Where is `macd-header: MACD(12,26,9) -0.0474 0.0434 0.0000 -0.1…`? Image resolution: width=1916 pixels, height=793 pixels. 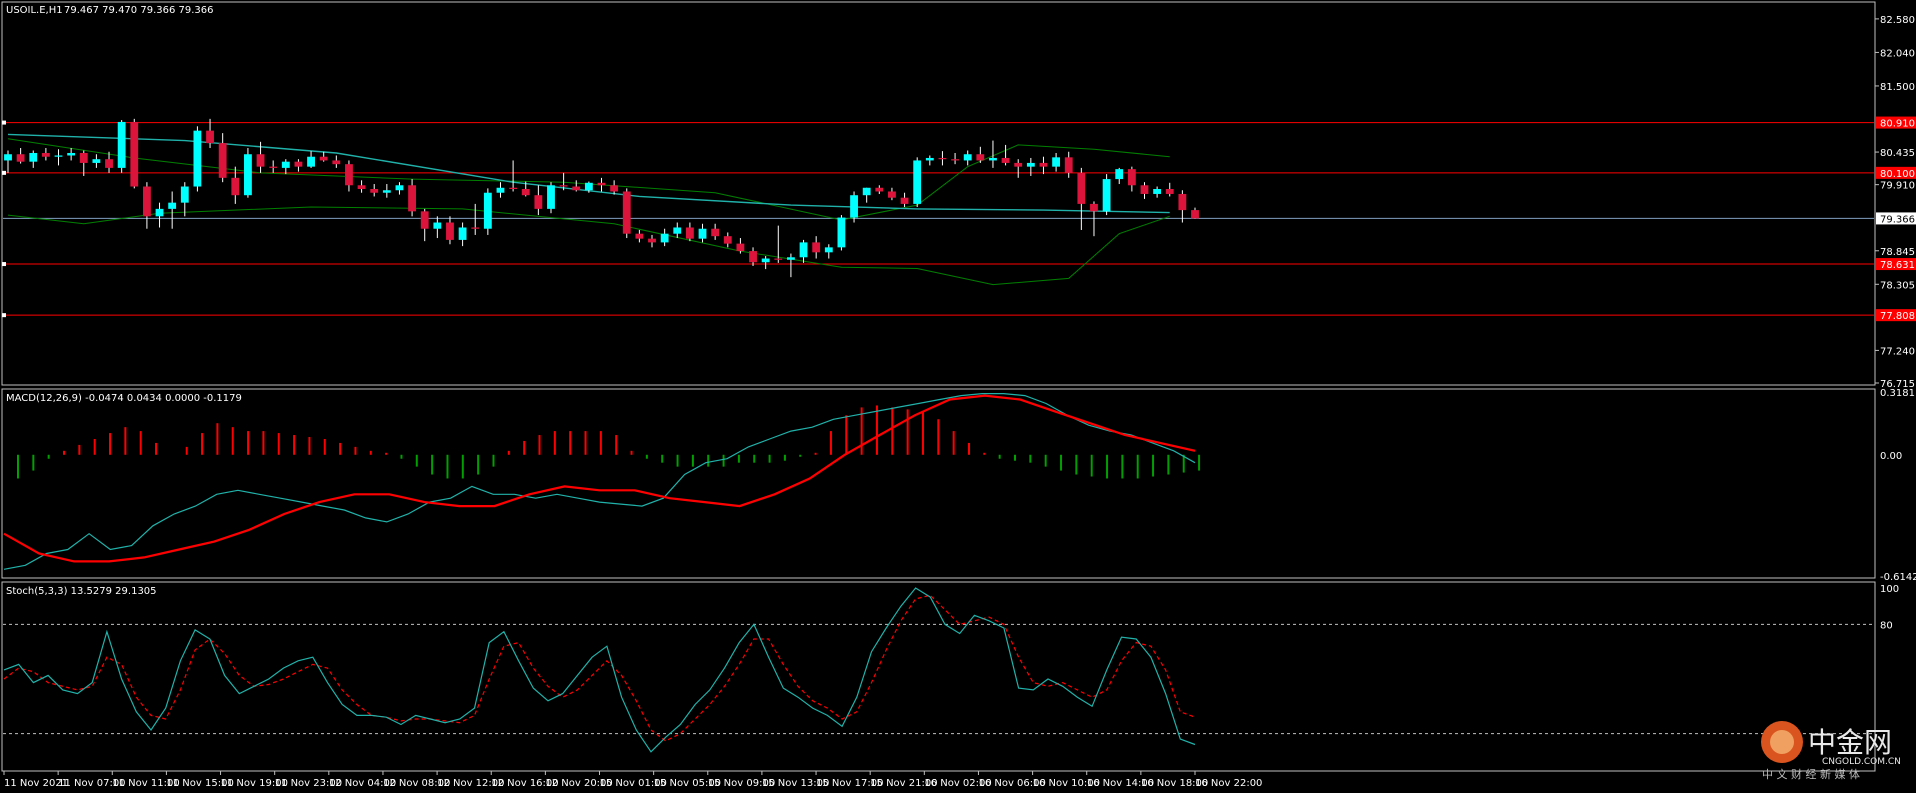
macd-header: MACD(12,26,9) -0.0474 0.0434 0.0000 -0.1… is located at coordinates (124, 398).